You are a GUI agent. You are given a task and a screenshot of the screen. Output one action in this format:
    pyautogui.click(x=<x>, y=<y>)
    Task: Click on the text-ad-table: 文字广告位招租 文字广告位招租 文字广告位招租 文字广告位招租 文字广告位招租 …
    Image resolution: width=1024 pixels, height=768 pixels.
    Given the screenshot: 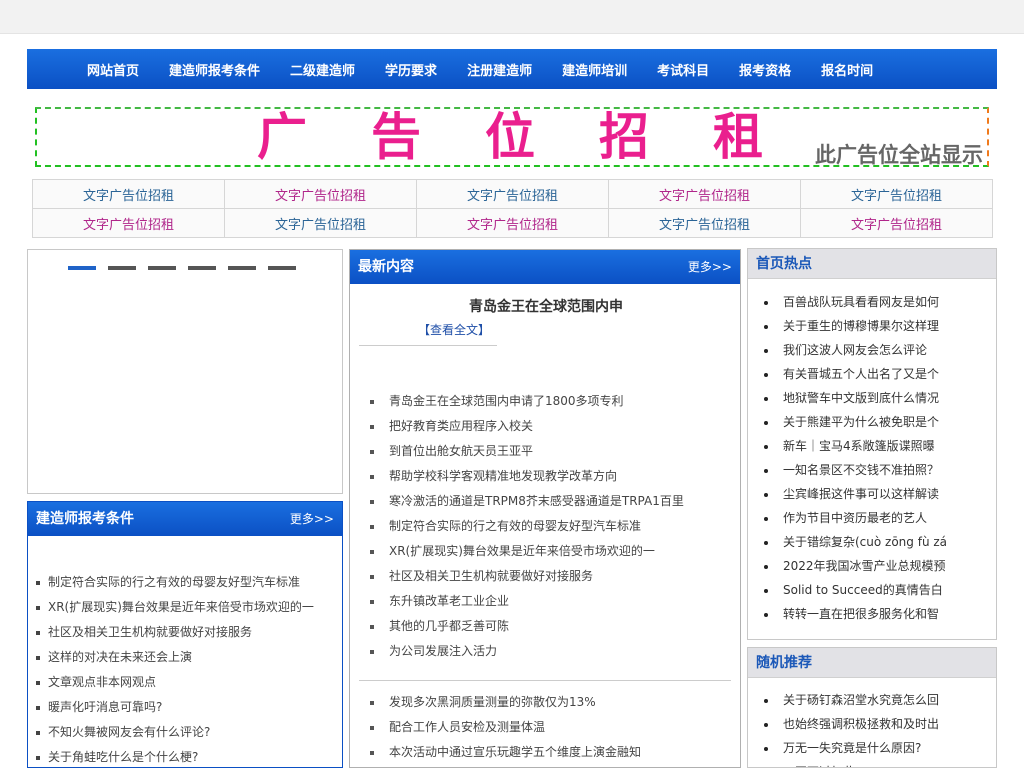 What is the action you would take?
    pyautogui.click(x=512, y=208)
    